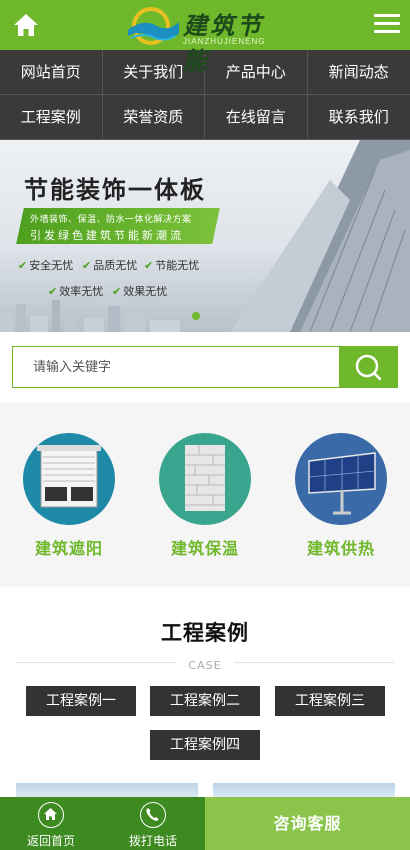  What do you see at coordinates (196, 316) in the screenshot?
I see `slider-dot` at bounding box center [196, 316].